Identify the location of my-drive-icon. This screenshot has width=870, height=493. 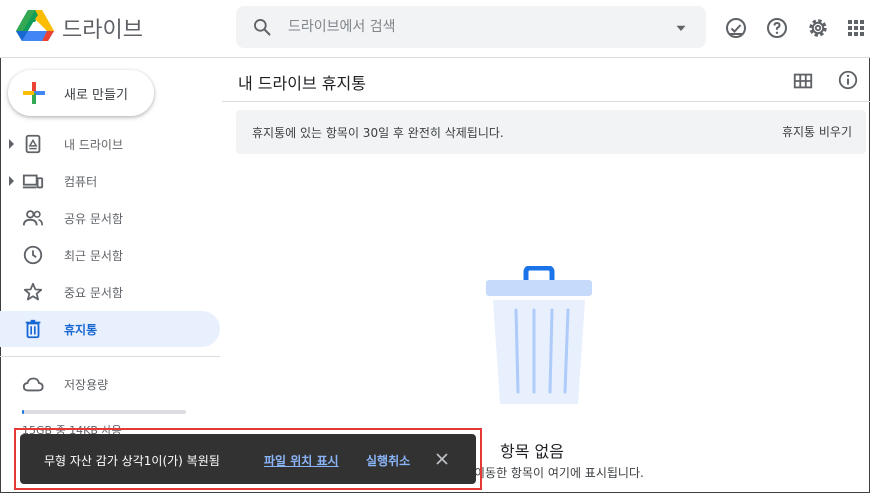
(33, 144).